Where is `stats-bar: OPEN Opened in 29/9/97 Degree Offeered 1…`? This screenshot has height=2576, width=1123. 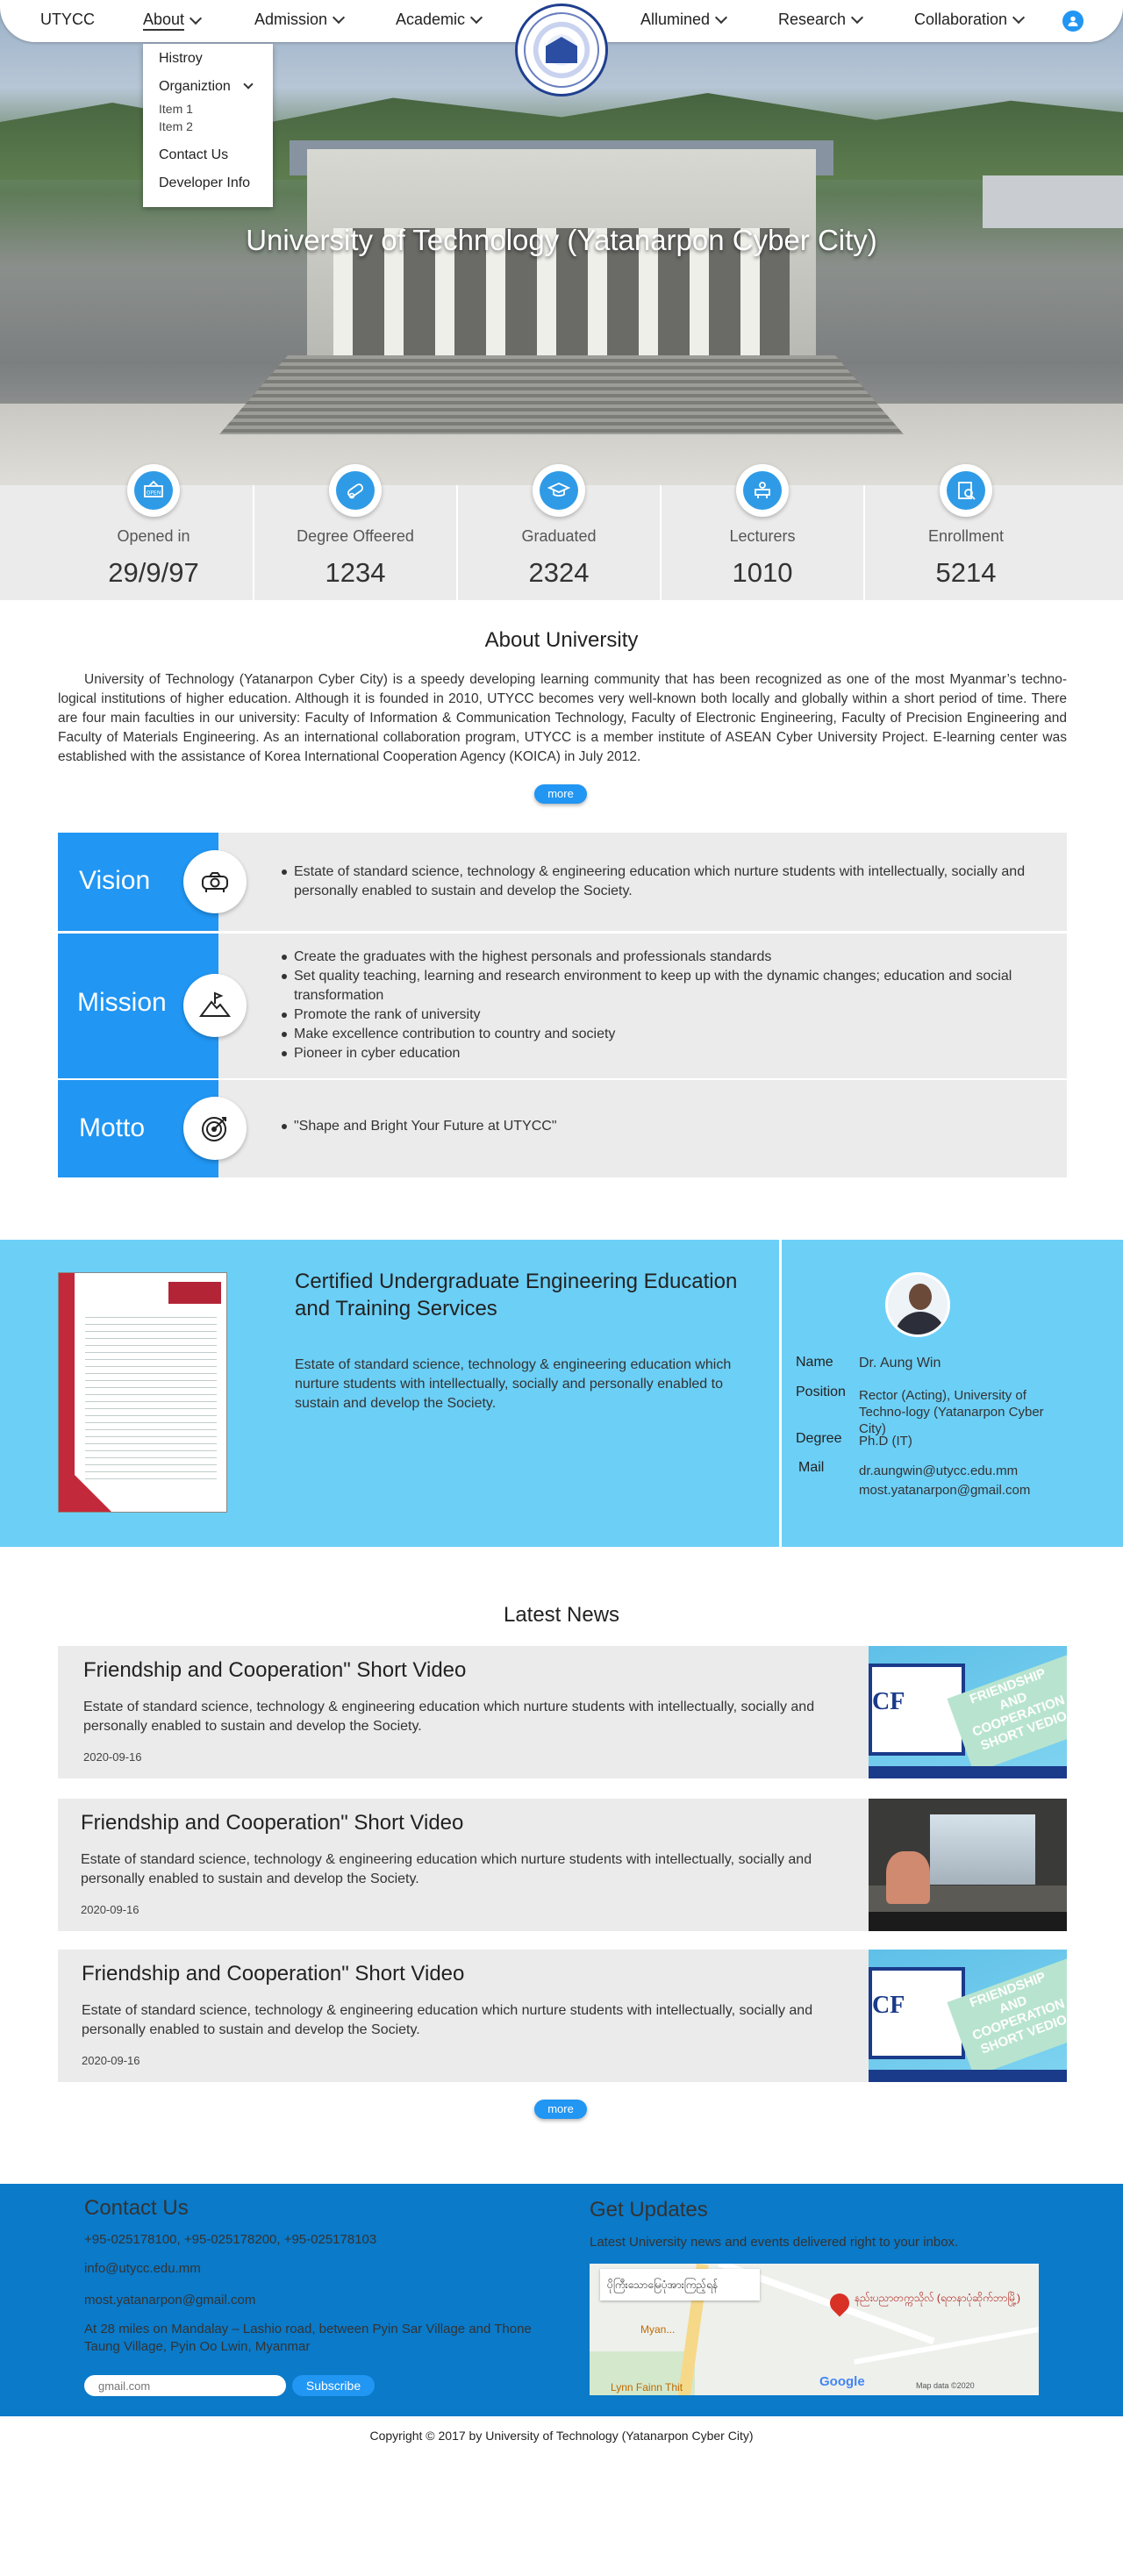 stats-bar: OPEN Opened in 29/9/97 Degree Offeered 1… is located at coordinates (561, 532).